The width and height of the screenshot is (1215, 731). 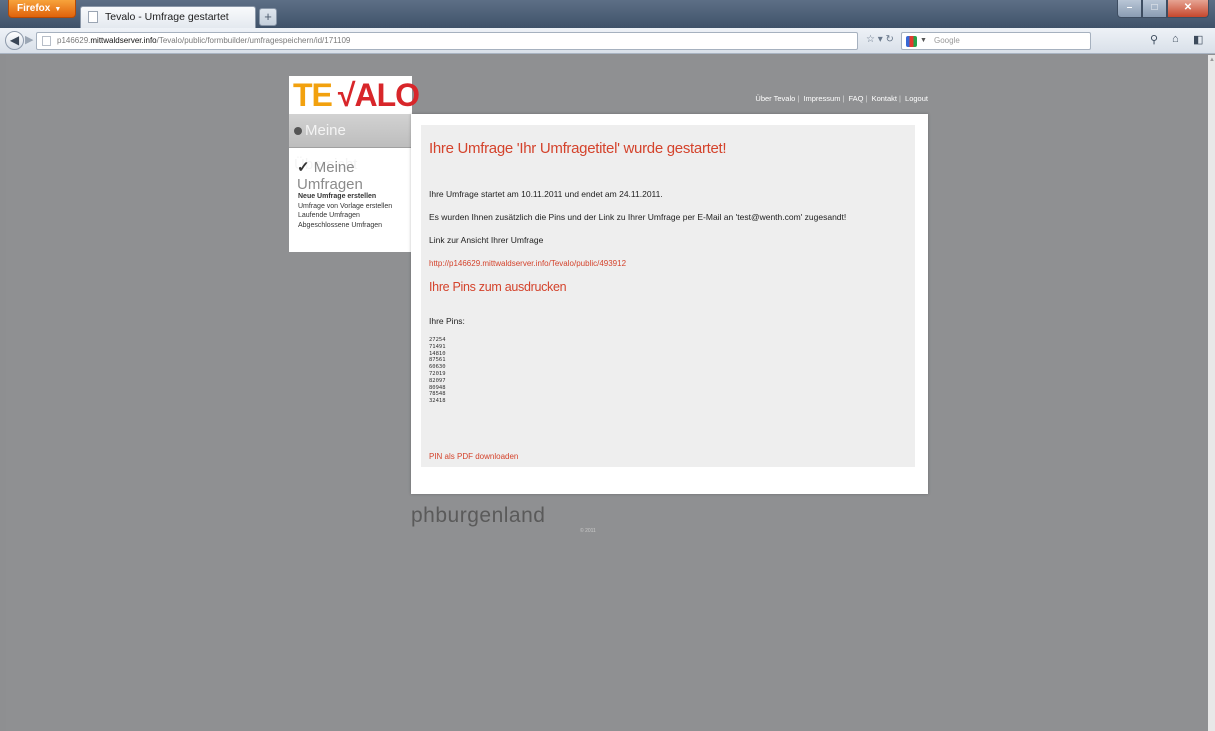 What do you see at coordinates (346, 95) in the screenshot?
I see `logo-check: √` at bounding box center [346, 95].